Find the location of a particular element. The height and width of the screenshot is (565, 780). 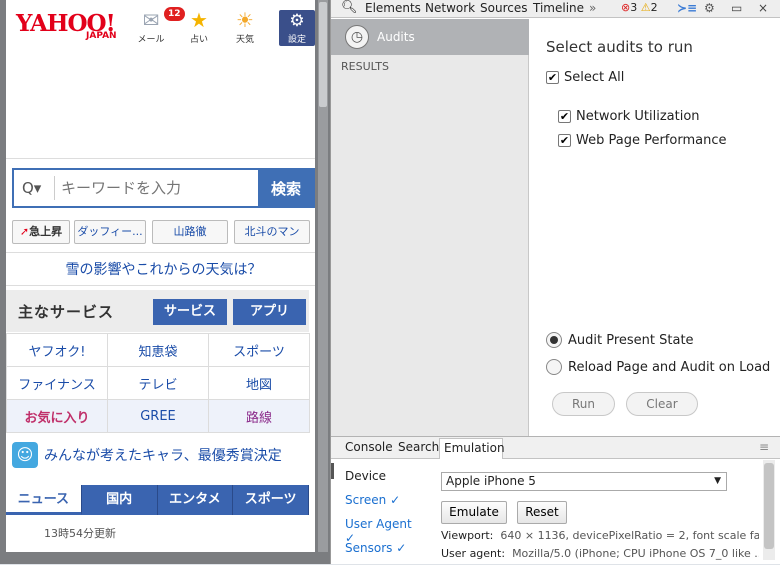

service-link: 地図 is located at coordinates (259, 383).